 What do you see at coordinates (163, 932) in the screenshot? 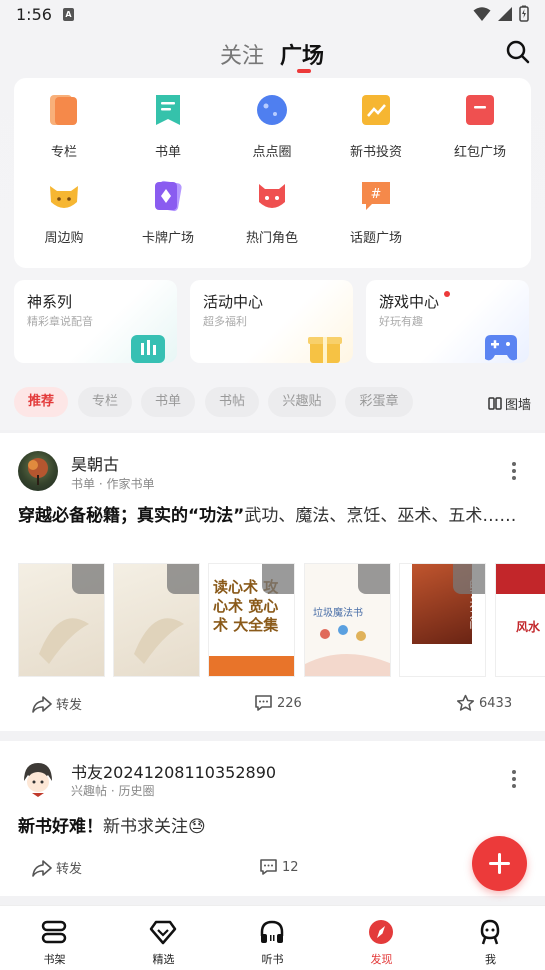
I see `diamond-icon` at bounding box center [163, 932].